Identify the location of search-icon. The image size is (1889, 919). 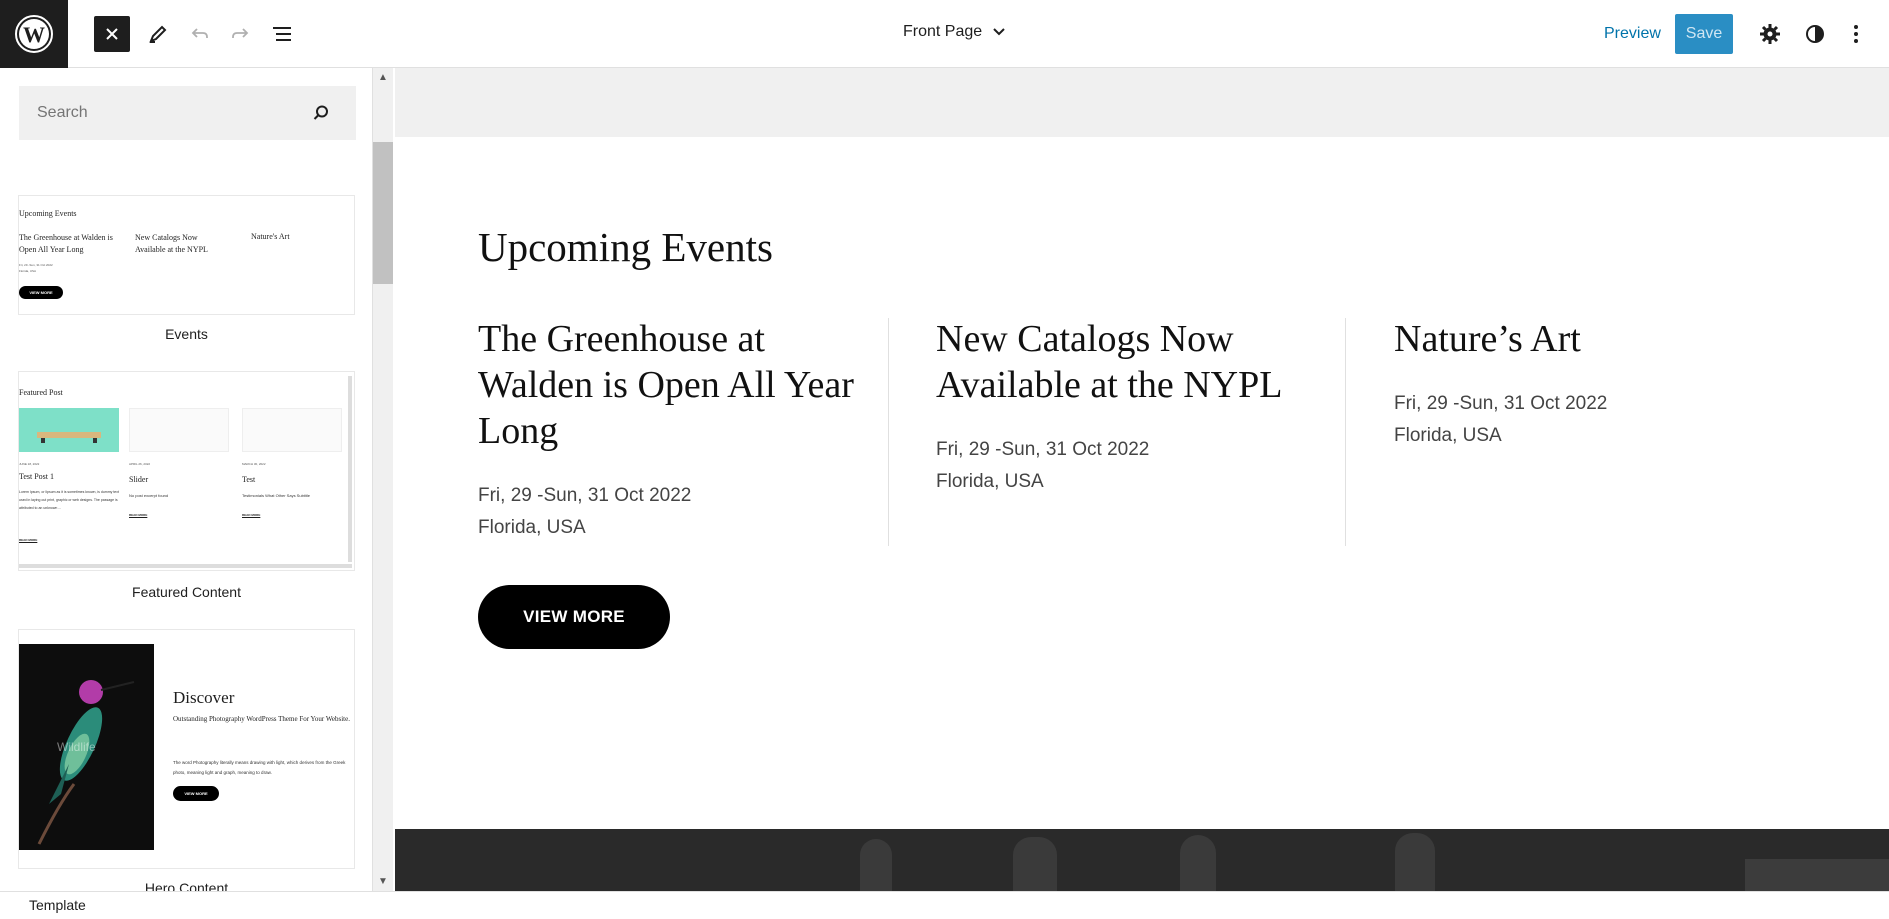
(321, 113).